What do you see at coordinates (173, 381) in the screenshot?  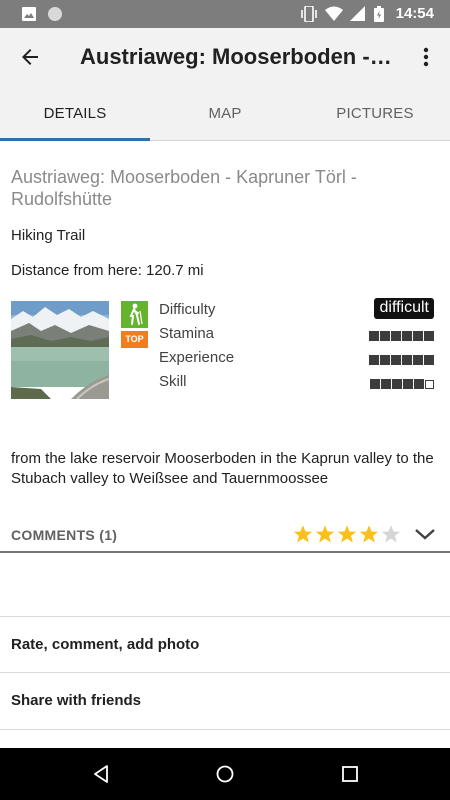 I see `rating-label-skill: Skill` at bounding box center [173, 381].